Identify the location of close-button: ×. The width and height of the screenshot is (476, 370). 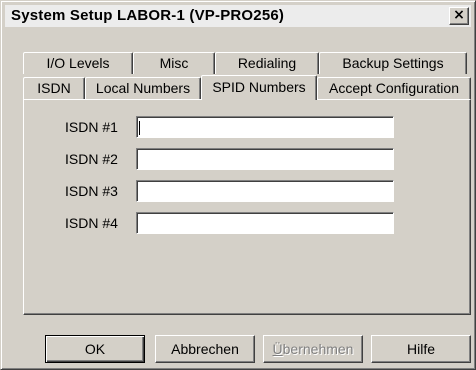
(459, 16).